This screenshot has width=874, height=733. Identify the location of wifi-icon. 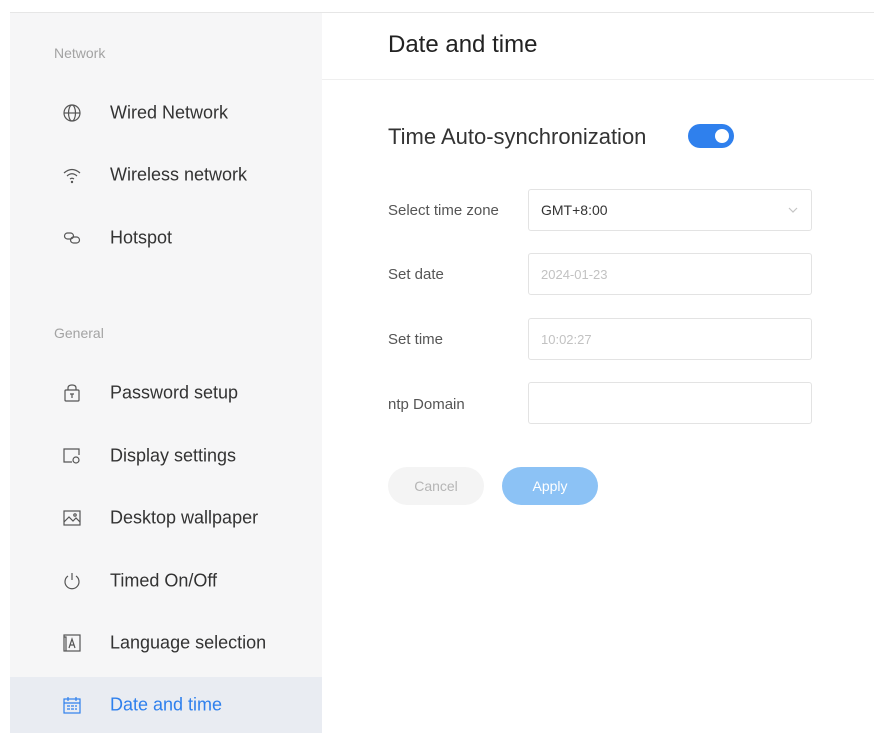
(72, 175).